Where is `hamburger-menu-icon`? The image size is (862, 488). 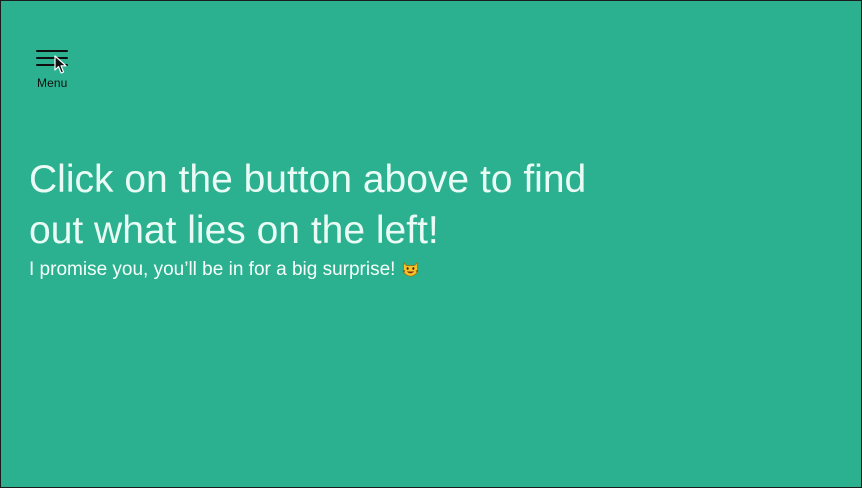
hamburger-menu-icon is located at coordinates (52, 59).